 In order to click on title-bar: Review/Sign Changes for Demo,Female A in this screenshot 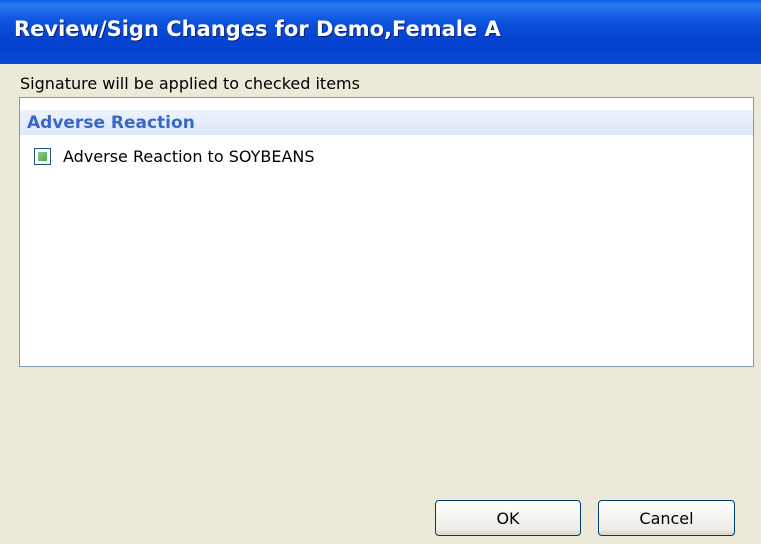, I will do `click(380, 32)`.